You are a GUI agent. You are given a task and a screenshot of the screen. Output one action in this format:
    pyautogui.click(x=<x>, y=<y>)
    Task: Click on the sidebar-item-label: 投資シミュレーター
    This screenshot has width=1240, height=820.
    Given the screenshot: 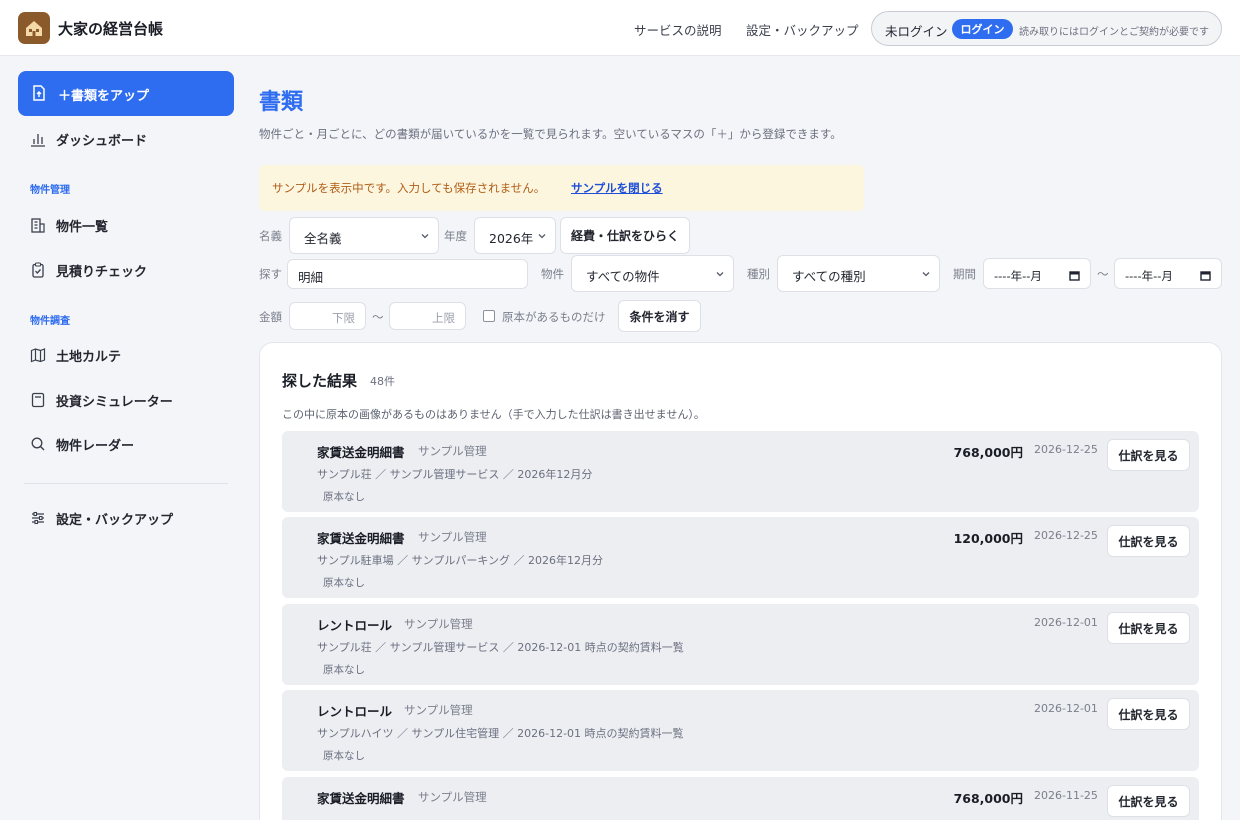 What is the action you would take?
    pyautogui.click(x=114, y=402)
    